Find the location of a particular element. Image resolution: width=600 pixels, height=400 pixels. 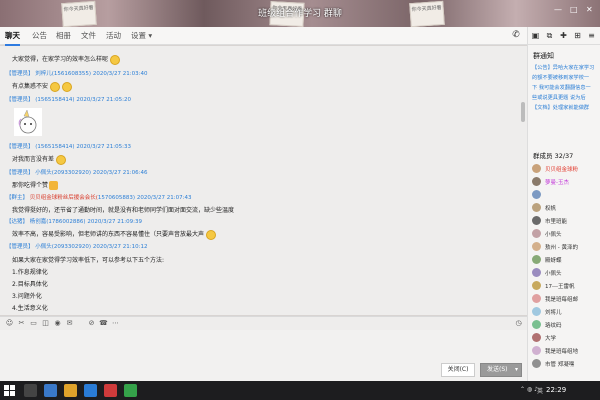

member-name: 大学 is located at coordinates (551, 339).